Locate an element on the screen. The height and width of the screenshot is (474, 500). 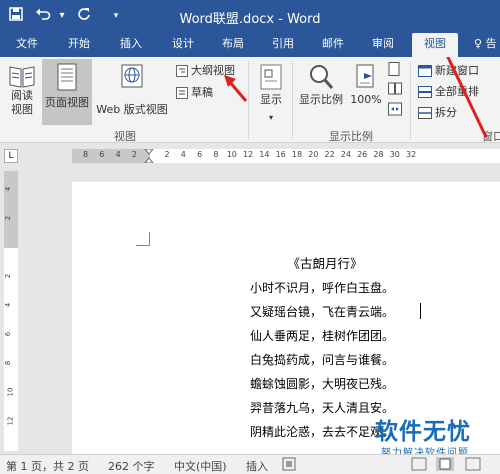
tell-me-label: 告 is located at coordinates (491, 43).